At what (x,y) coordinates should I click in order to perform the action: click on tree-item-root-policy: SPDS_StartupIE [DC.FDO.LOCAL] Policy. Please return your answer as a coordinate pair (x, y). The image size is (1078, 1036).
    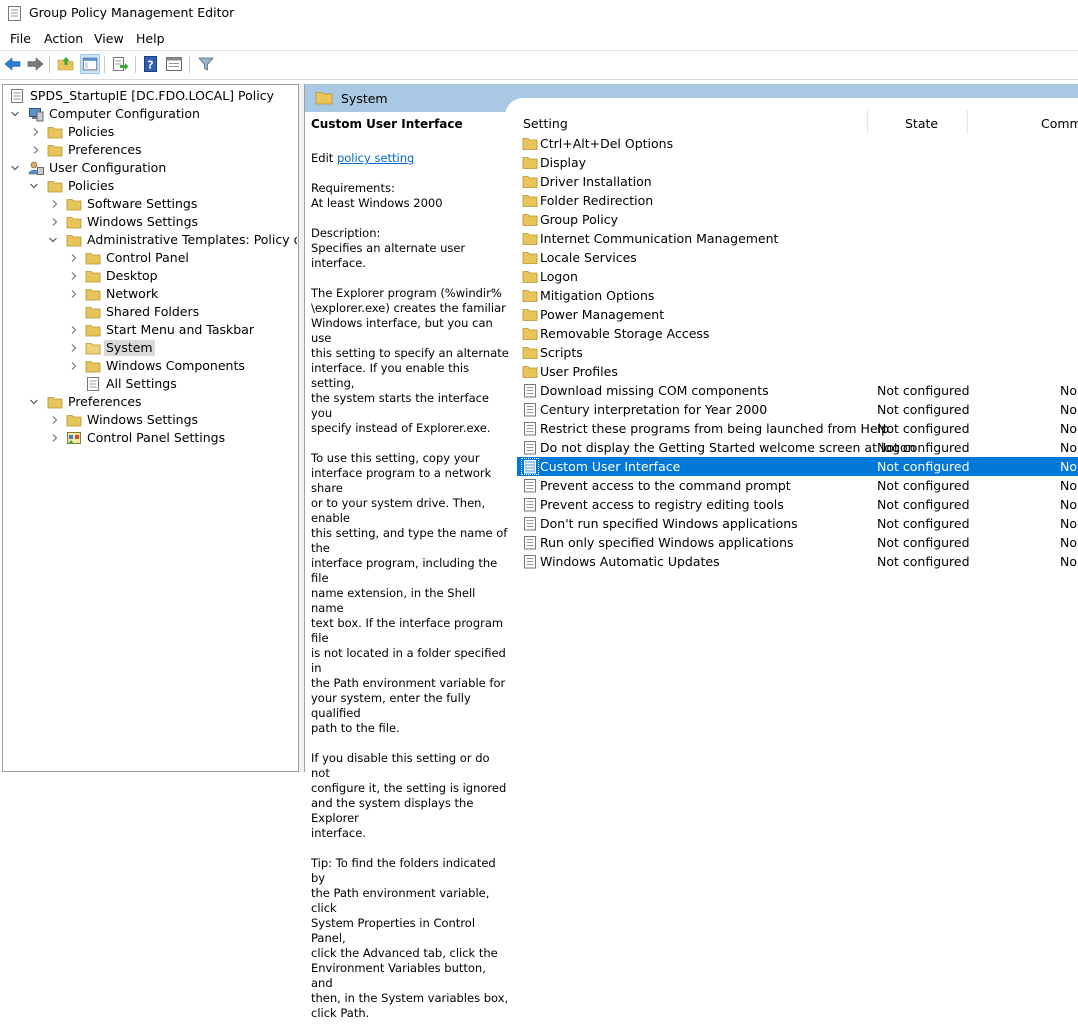
    Looking at the image, I should click on (153, 96).